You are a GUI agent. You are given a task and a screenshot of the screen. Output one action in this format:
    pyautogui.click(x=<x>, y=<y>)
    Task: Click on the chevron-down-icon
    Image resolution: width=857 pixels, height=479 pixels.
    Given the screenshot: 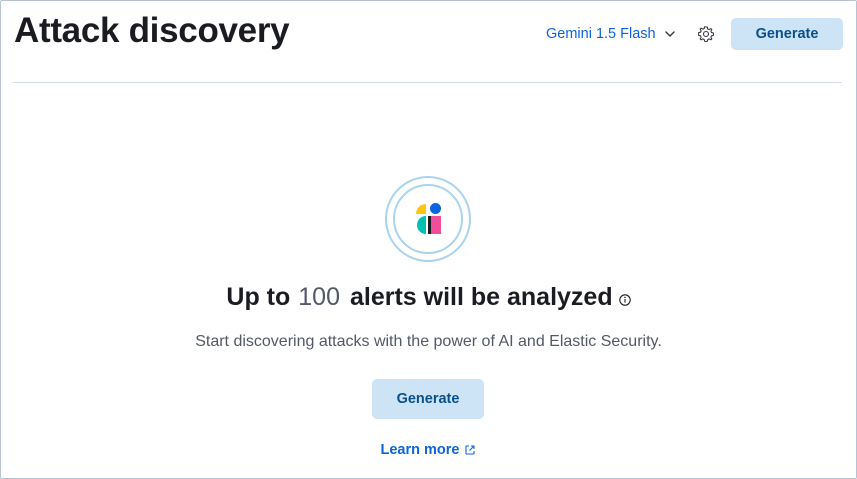 What is the action you would take?
    pyautogui.click(x=669, y=34)
    